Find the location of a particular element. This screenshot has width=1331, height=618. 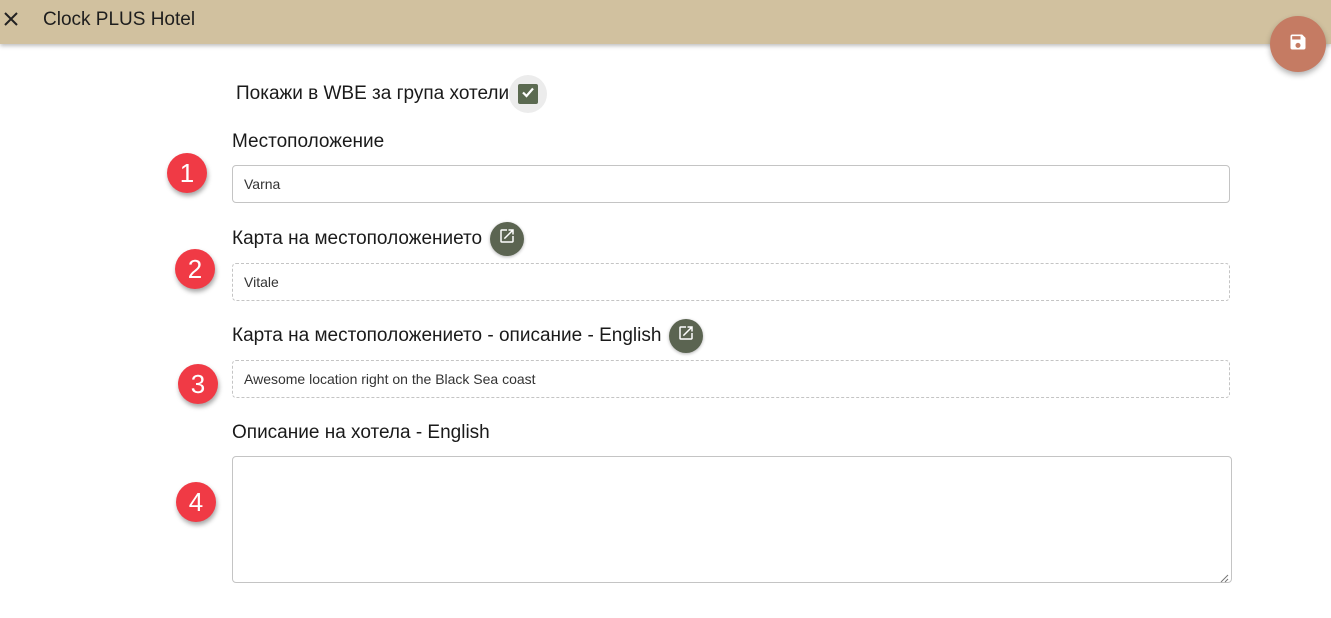

app-title: Clock PLUS Hotel is located at coordinates (119, 19).